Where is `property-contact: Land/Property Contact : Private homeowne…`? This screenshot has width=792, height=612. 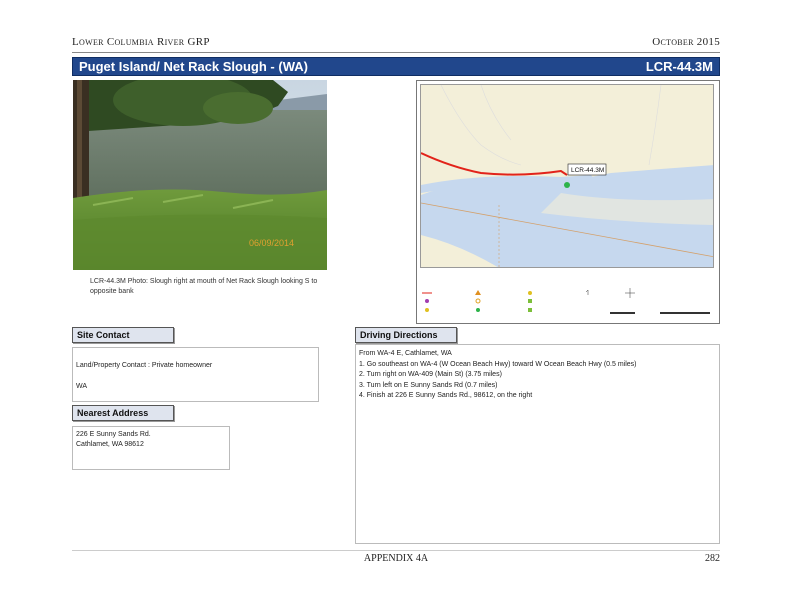 property-contact: Land/Property Contact : Private homeowne… is located at coordinates (144, 365).